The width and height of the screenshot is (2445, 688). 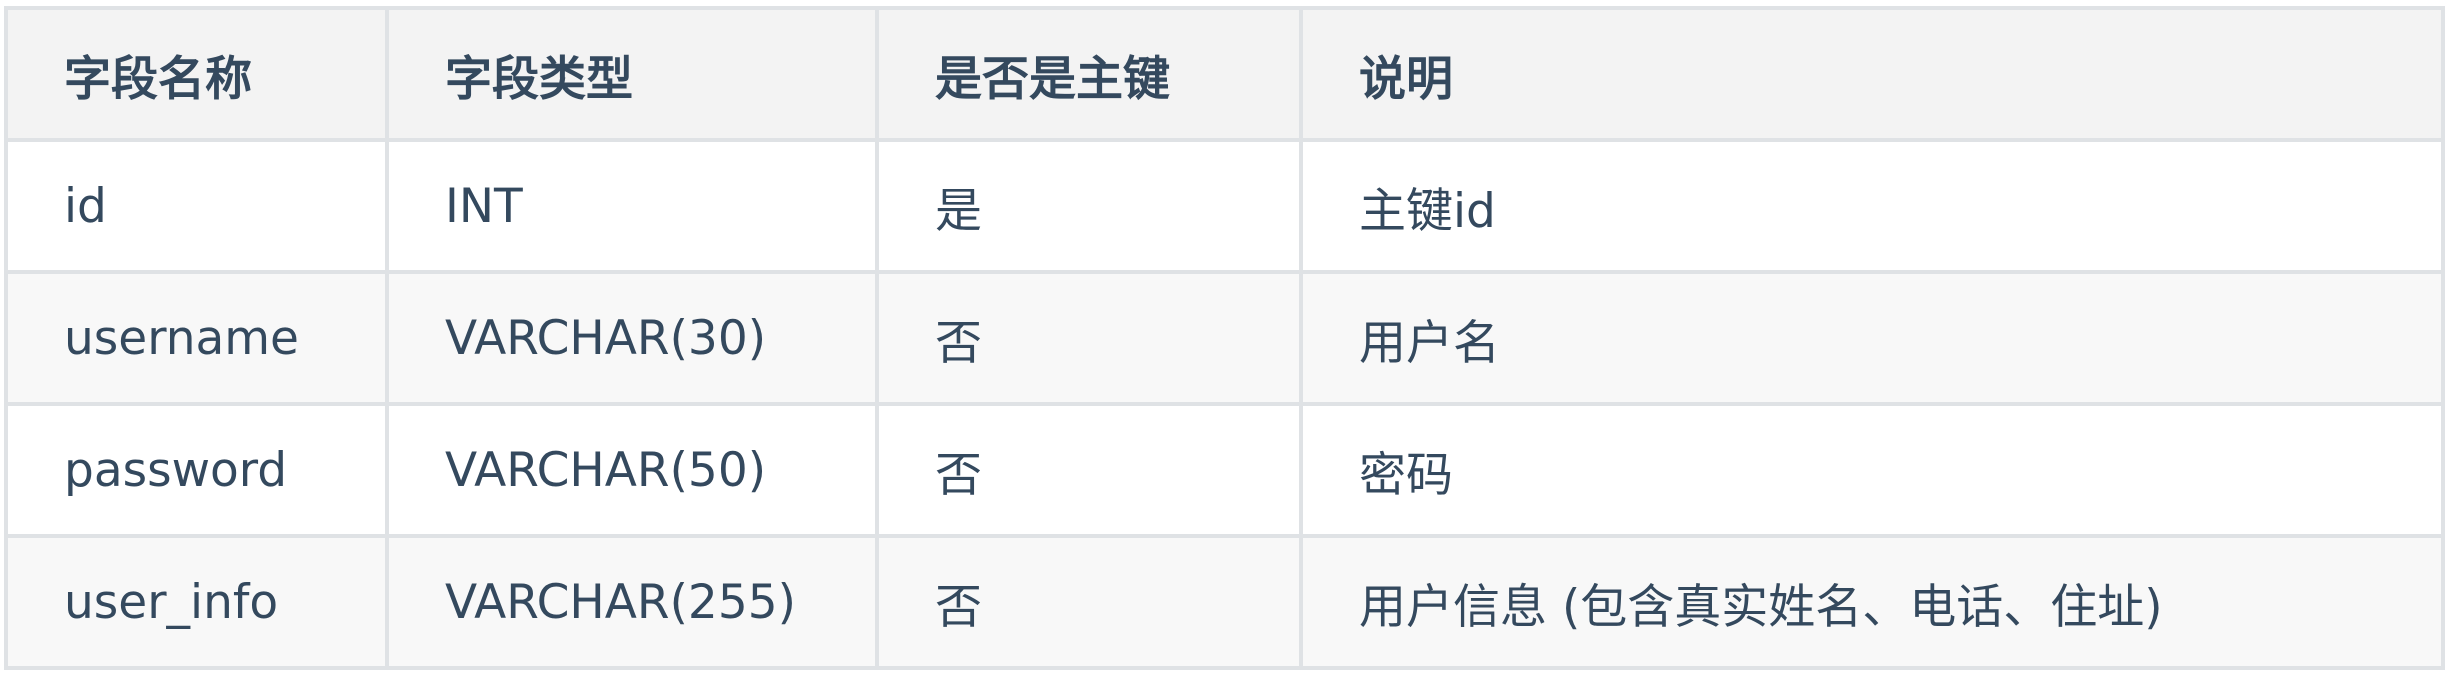 I want to click on cell-field-name: id, so click(x=196, y=206).